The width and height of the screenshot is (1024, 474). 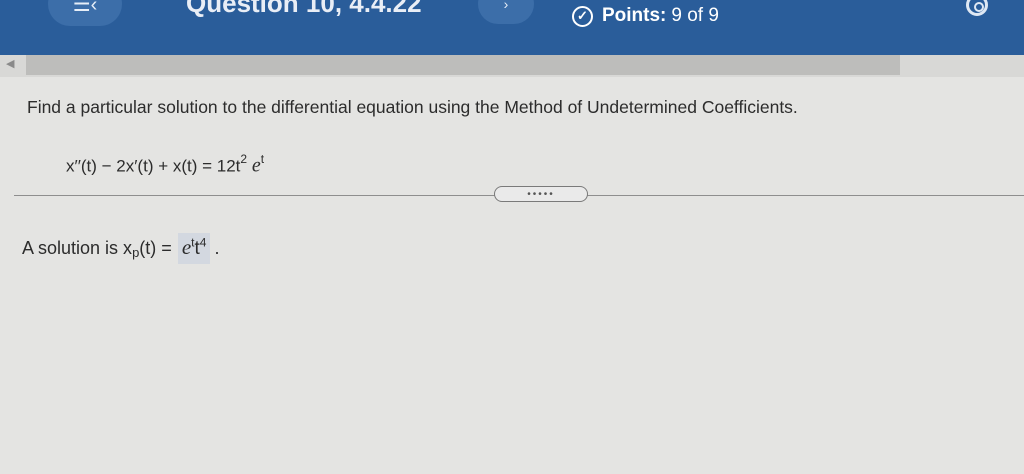 I want to click on answer-middle: (t) =, so click(x=155, y=248).